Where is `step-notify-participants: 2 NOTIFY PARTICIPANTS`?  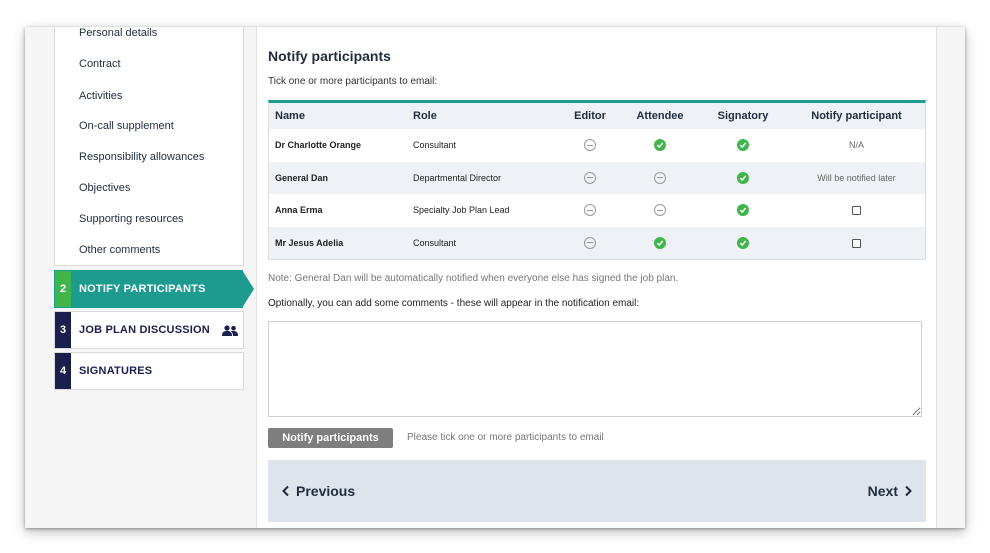
step-notify-participants: 2 NOTIFY PARTICIPANTS is located at coordinates (154, 289).